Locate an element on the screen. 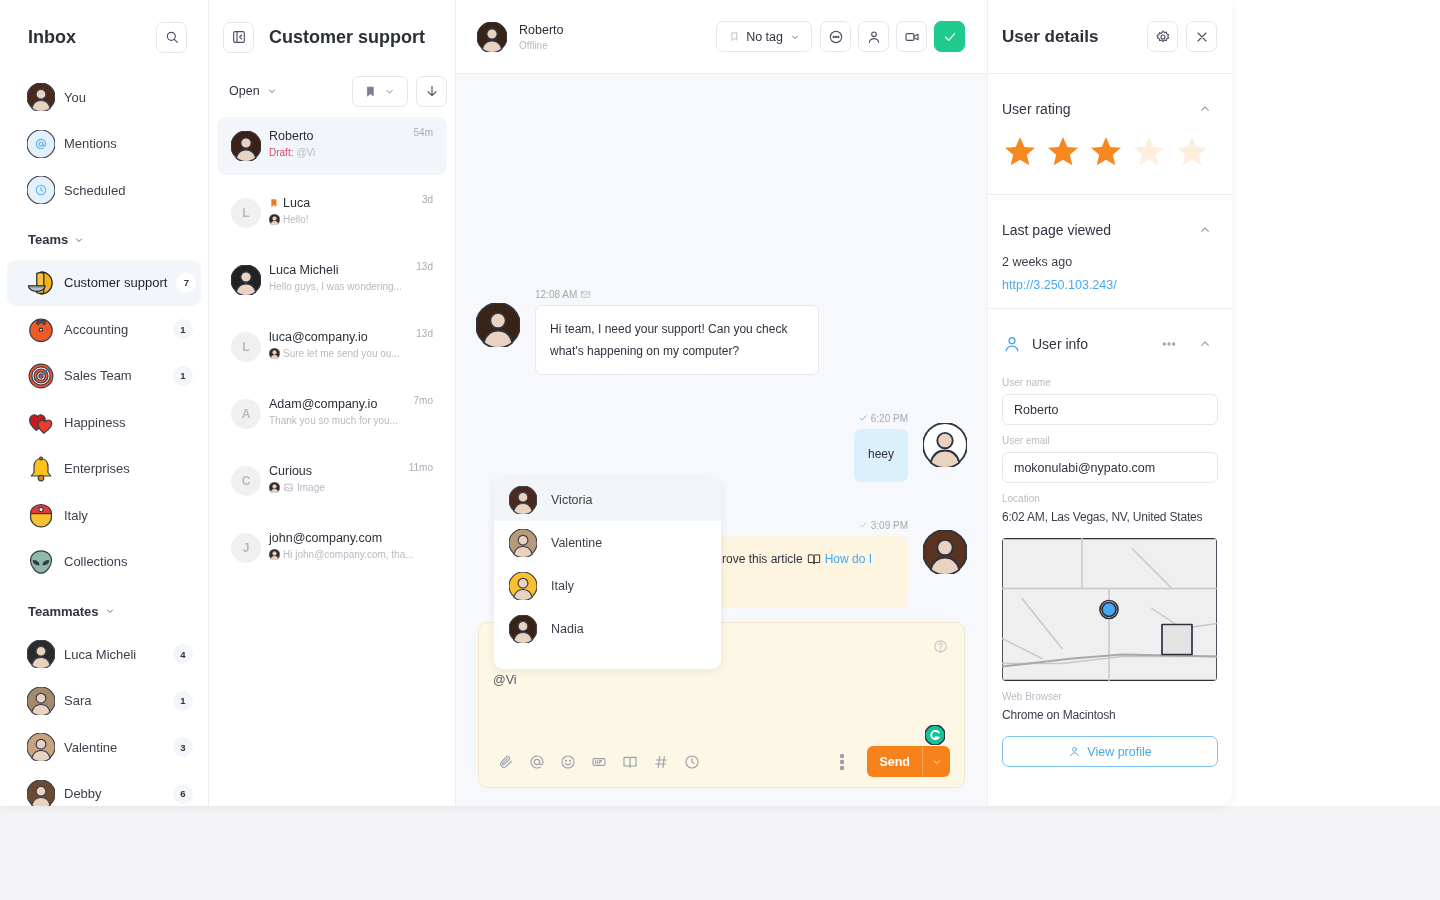 Image resolution: width=1440 pixels, height=900 pixels. sidebar-item: Debby 6 is located at coordinates (104, 788).